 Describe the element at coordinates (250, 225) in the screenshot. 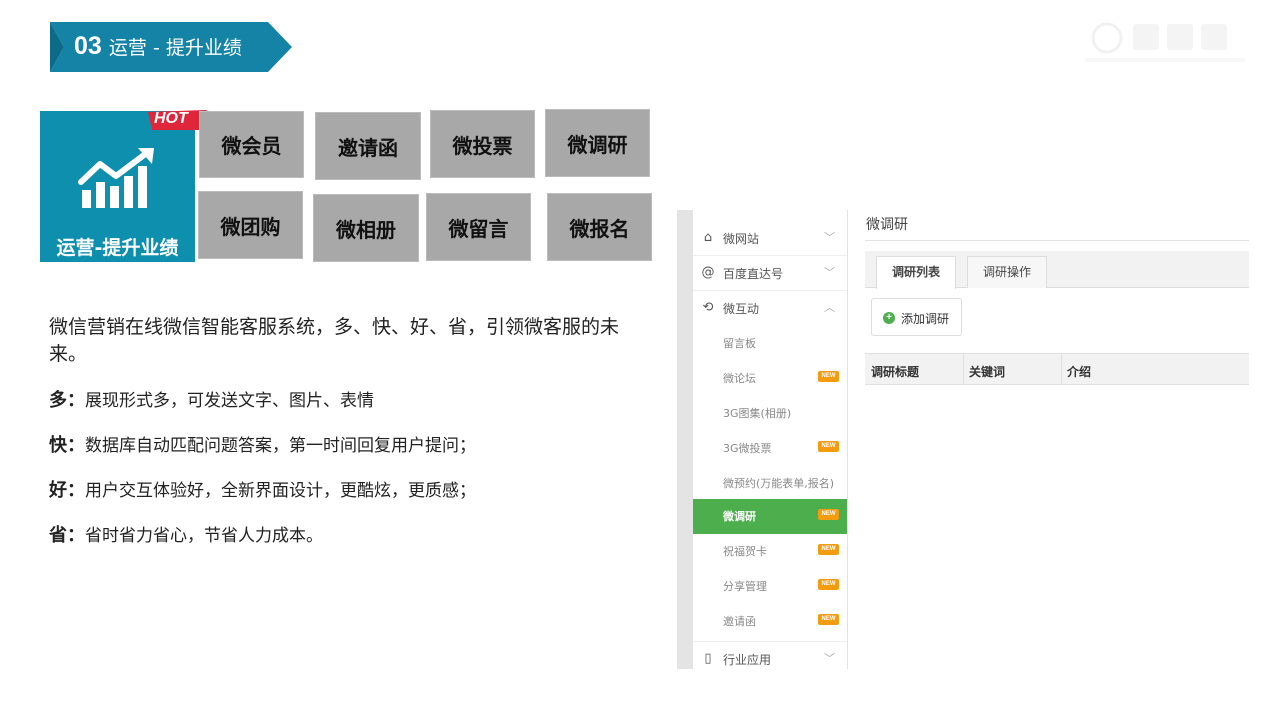

I see `module-tile-groupbuy: 微团购` at that location.